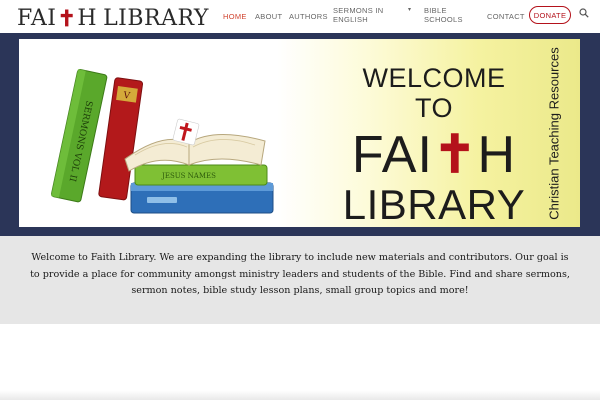 This screenshot has height=400, width=600. I want to click on banner-side-text: Christian Teaching Resources, so click(554, 133).